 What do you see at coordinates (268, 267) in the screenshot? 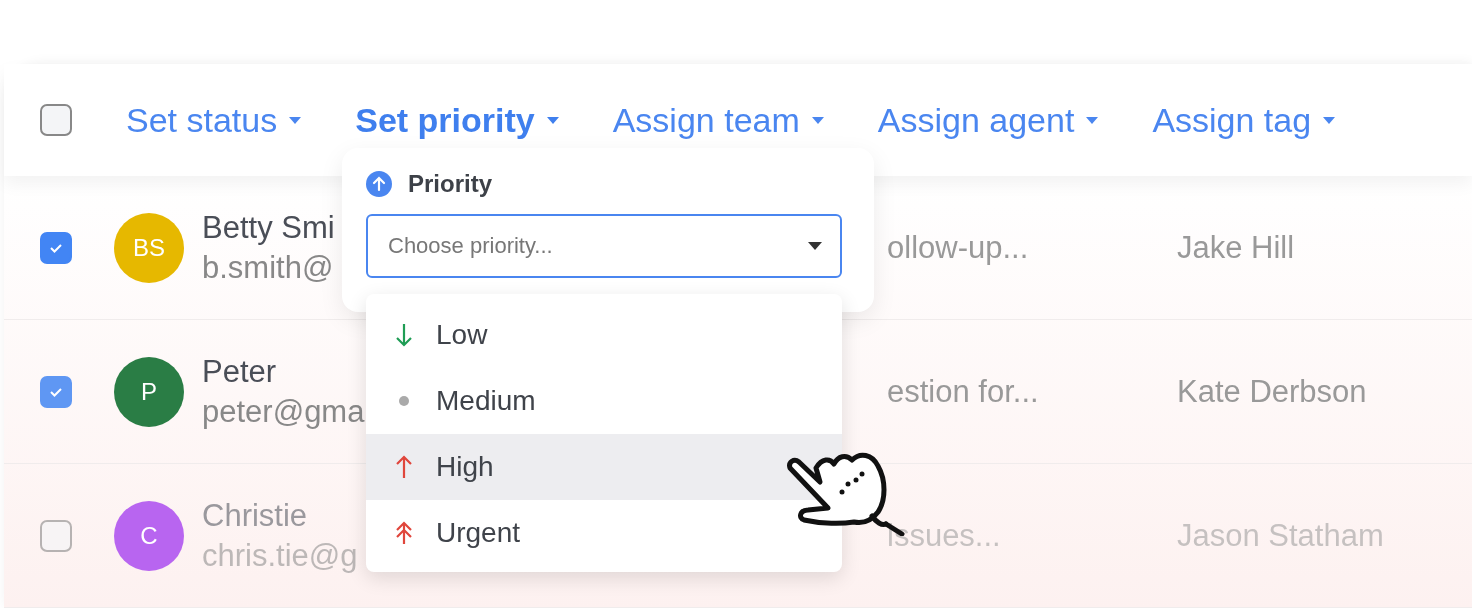
I see `contact-email: b.smith@` at bounding box center [268, 267].